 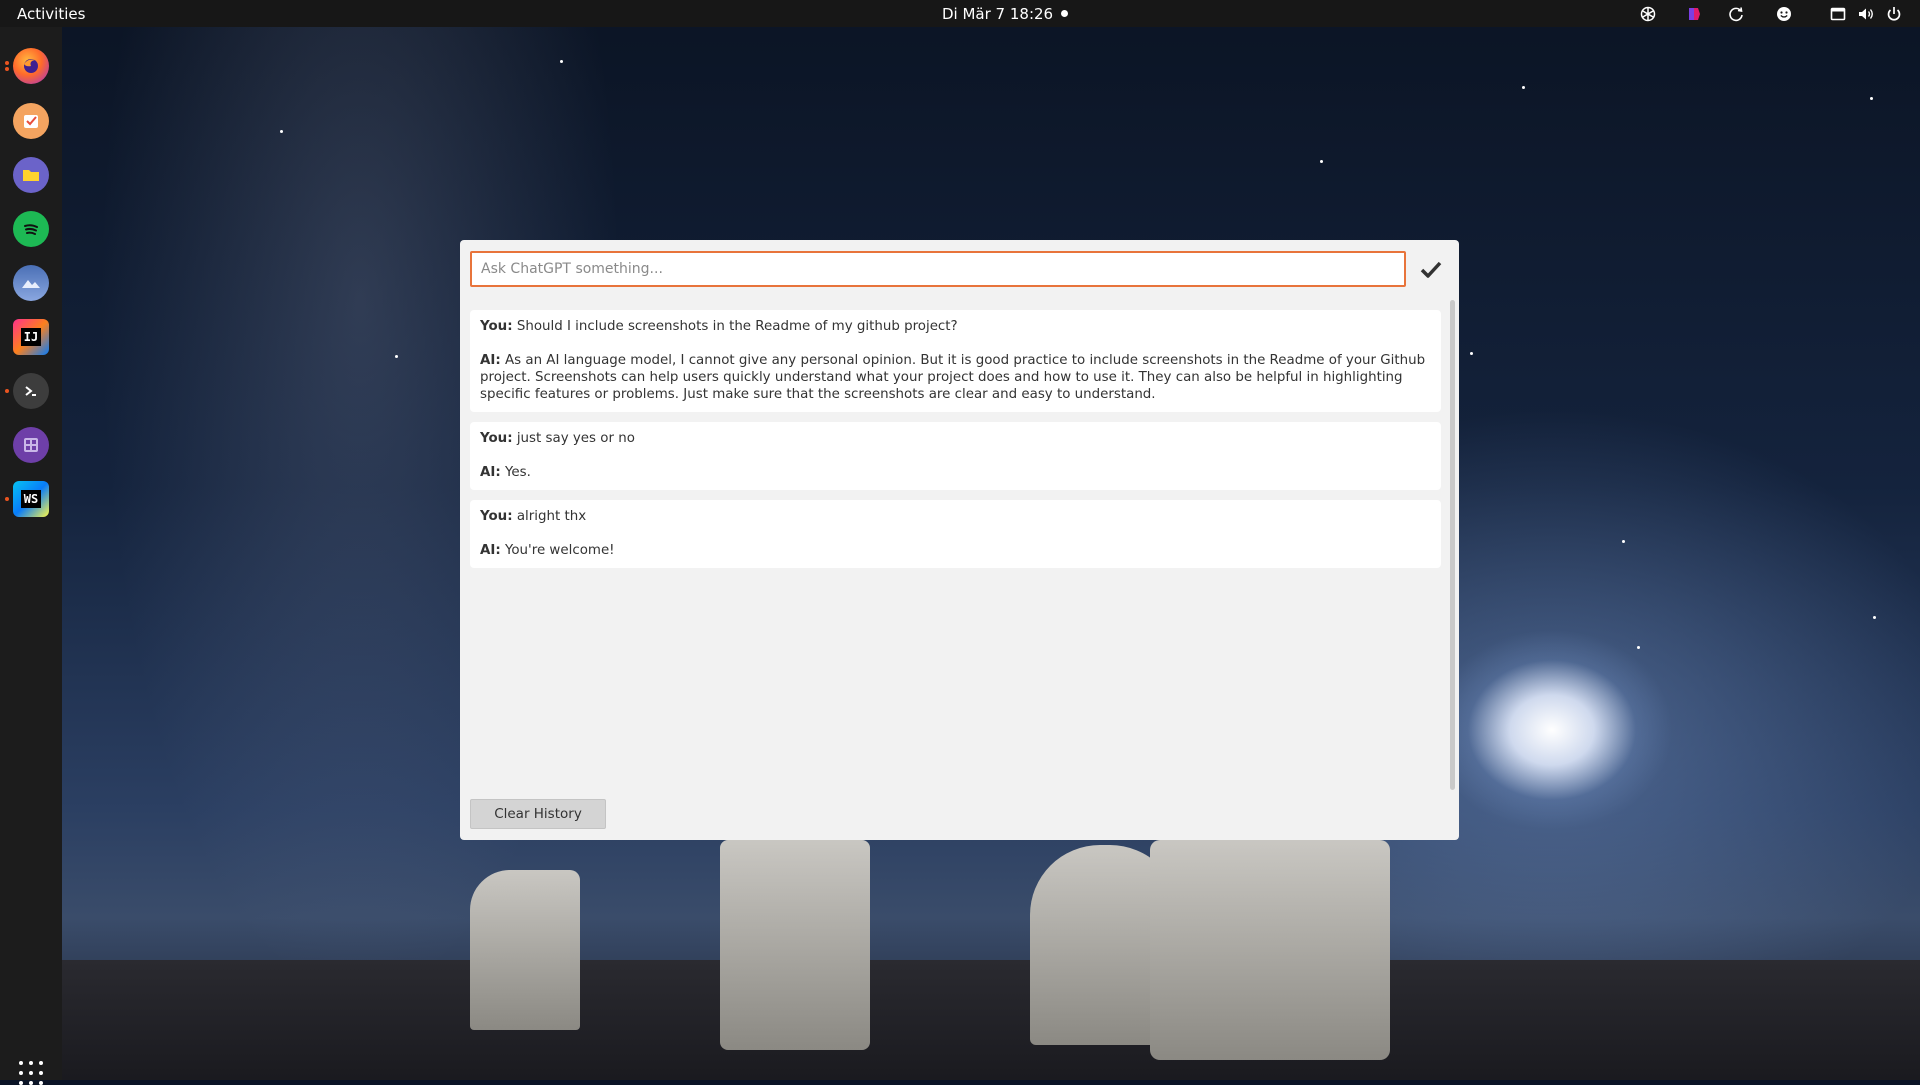 What do you see at coordinates (955, 438) in the screenshot?
I see `user-message: You: just say yes or no` at bounding box center [955, 438].